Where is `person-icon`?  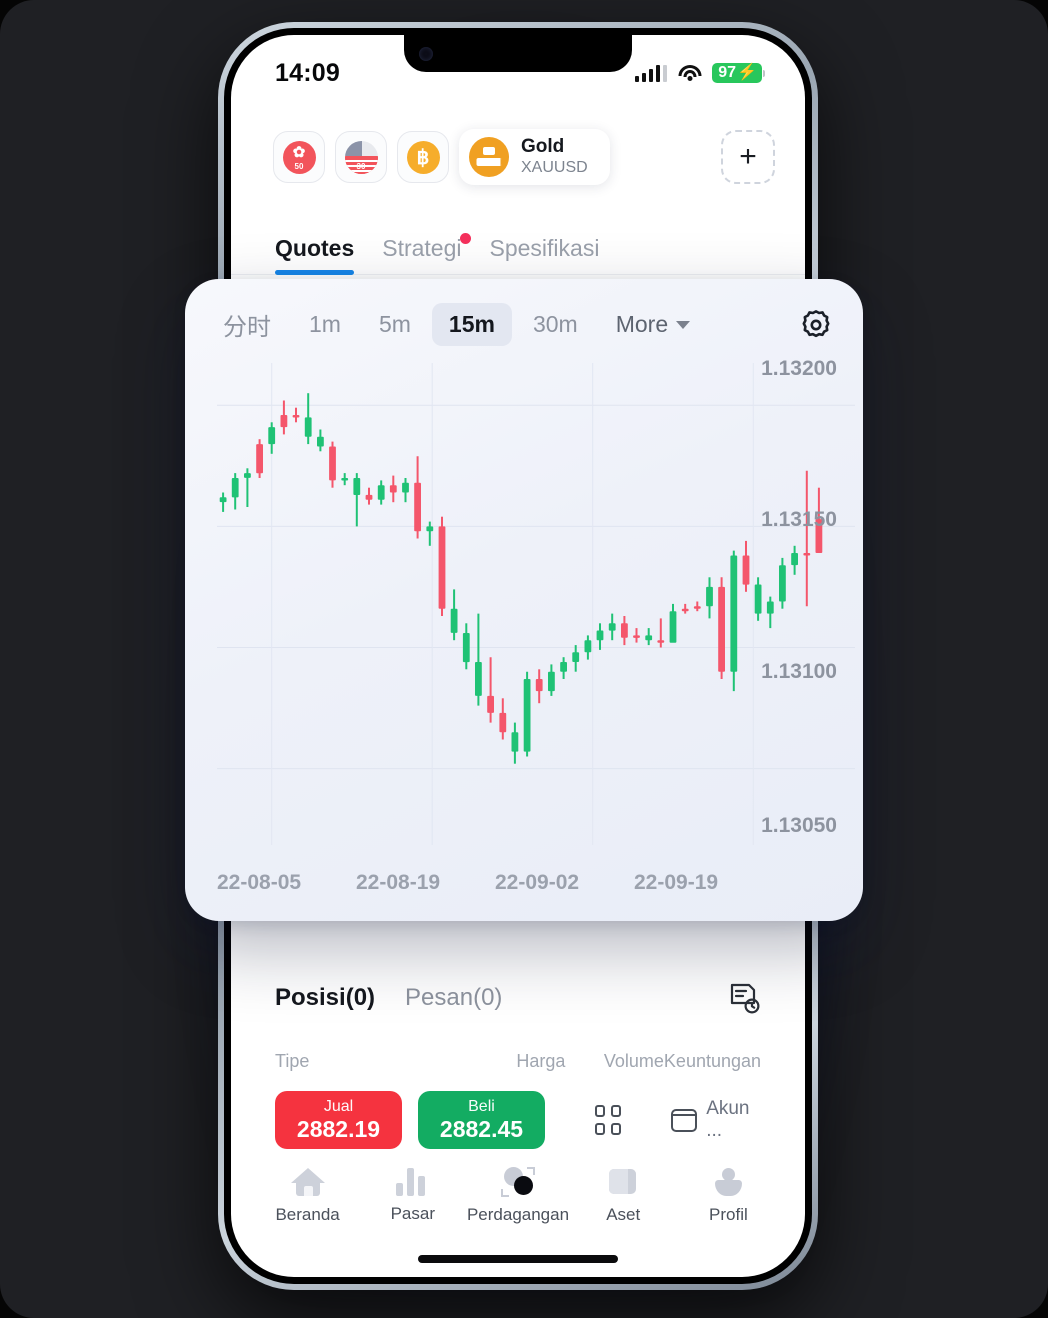
person-icon is located at coordinates (728, 1182).